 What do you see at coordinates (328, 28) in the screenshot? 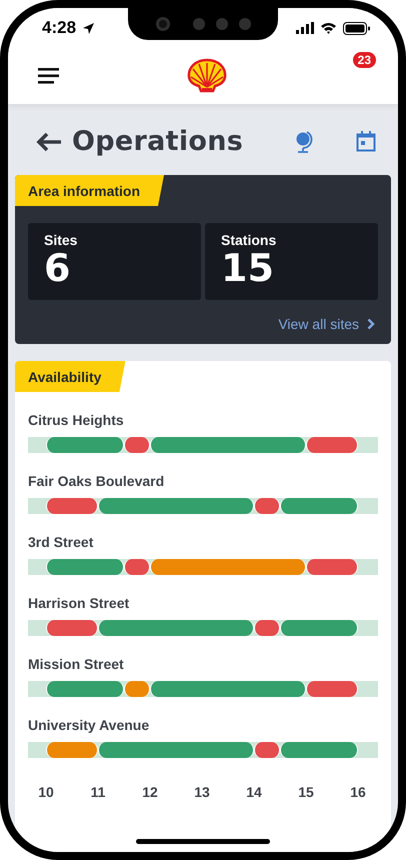
I see `wifi-icon` at bounding box center [328, 28].